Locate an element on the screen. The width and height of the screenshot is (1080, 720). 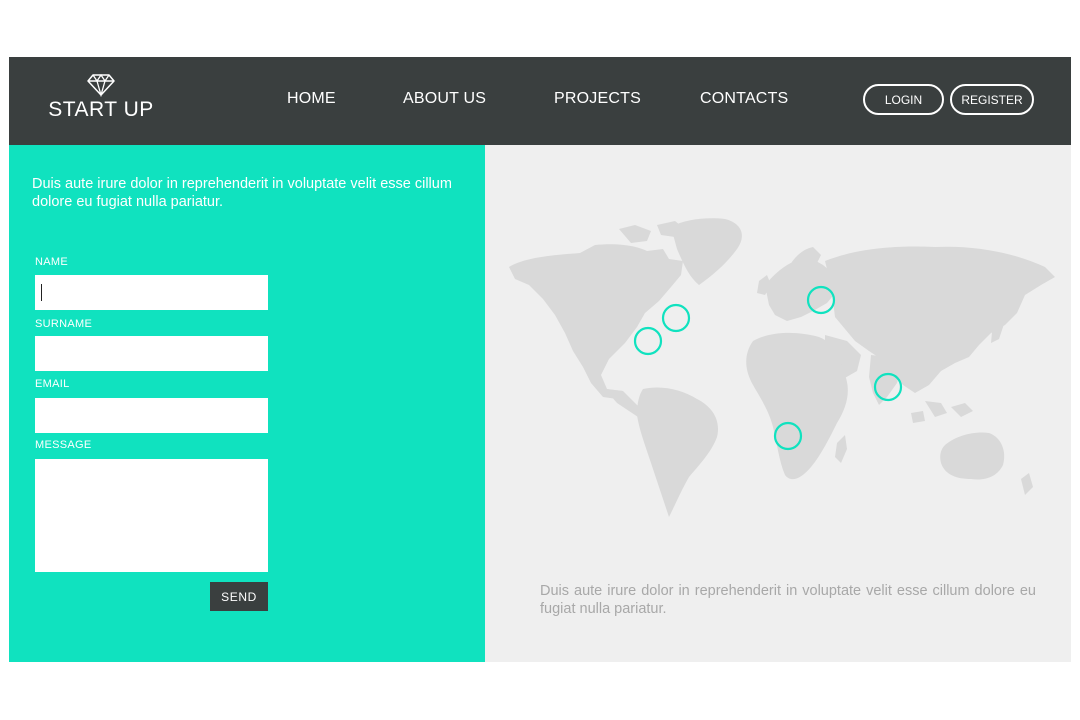
nav-about-us: ABOUT US is located at coordinates (444, 99).